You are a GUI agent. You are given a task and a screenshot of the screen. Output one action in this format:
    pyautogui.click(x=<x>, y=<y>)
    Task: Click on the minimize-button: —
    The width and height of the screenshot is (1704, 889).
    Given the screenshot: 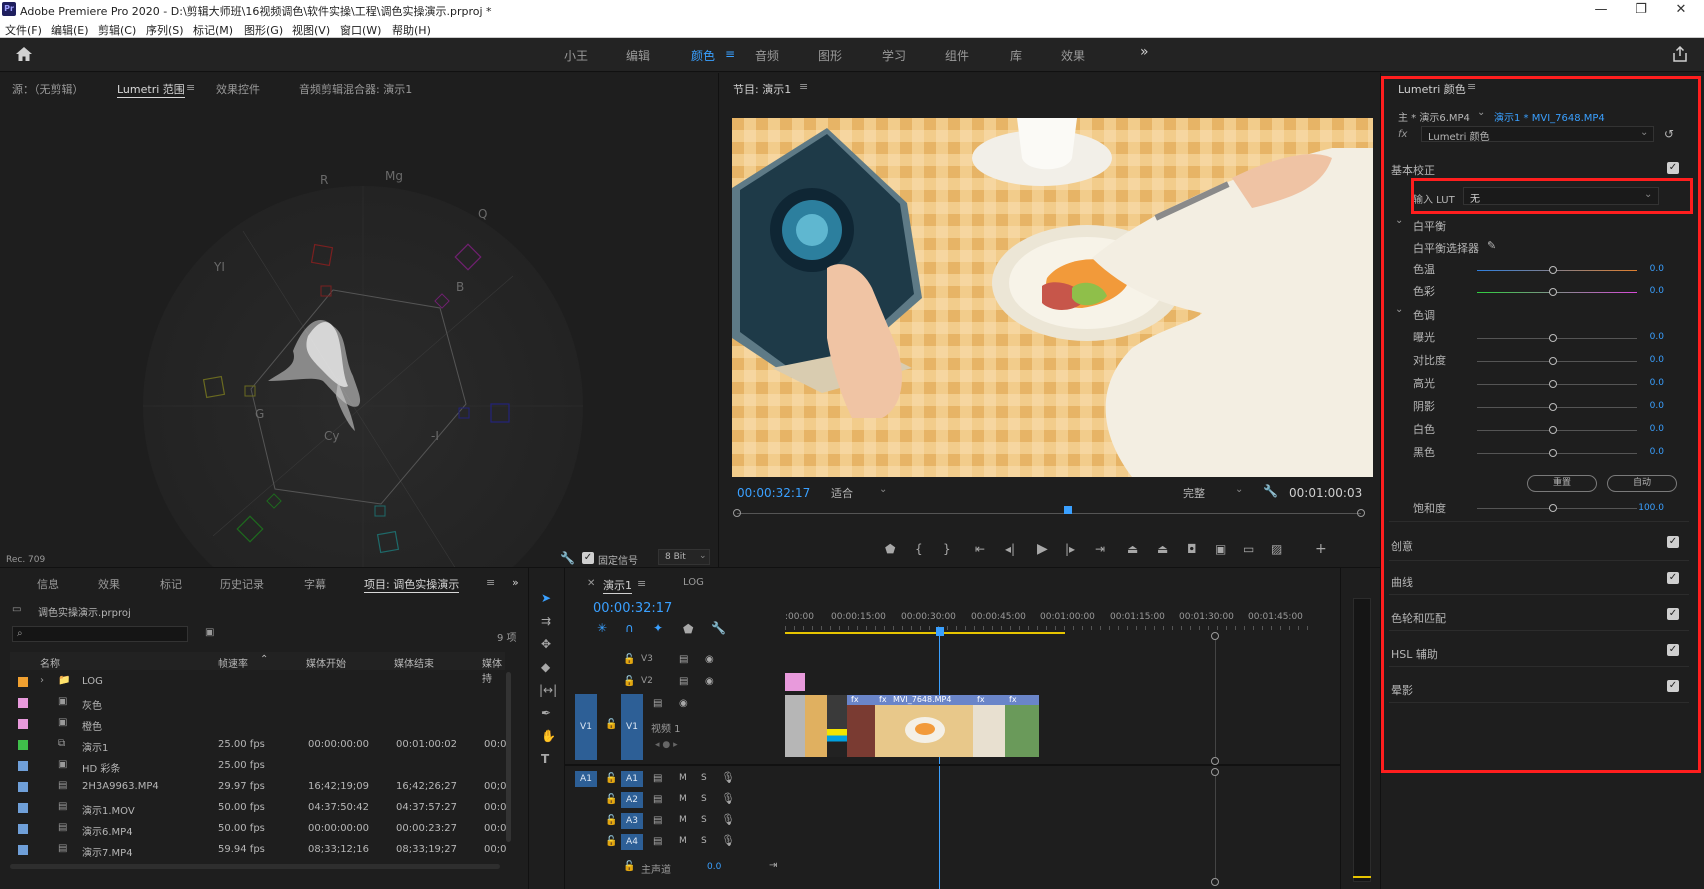 What is the action you would take?
    pyautogui.click(x=1601, y=10)
    